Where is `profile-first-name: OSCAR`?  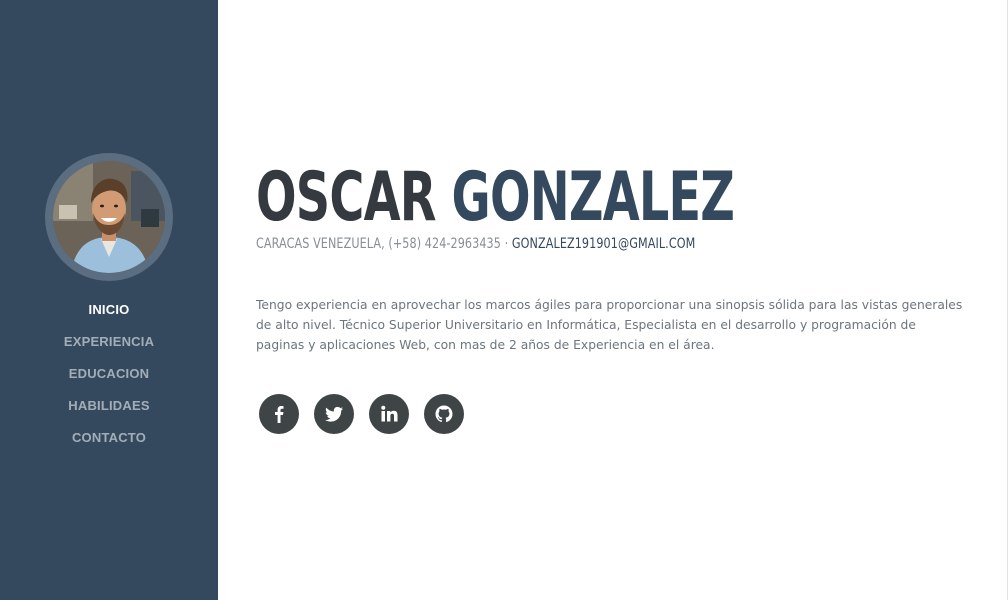
profile-first-name: OSCAR is located at coordinates (346, 197).